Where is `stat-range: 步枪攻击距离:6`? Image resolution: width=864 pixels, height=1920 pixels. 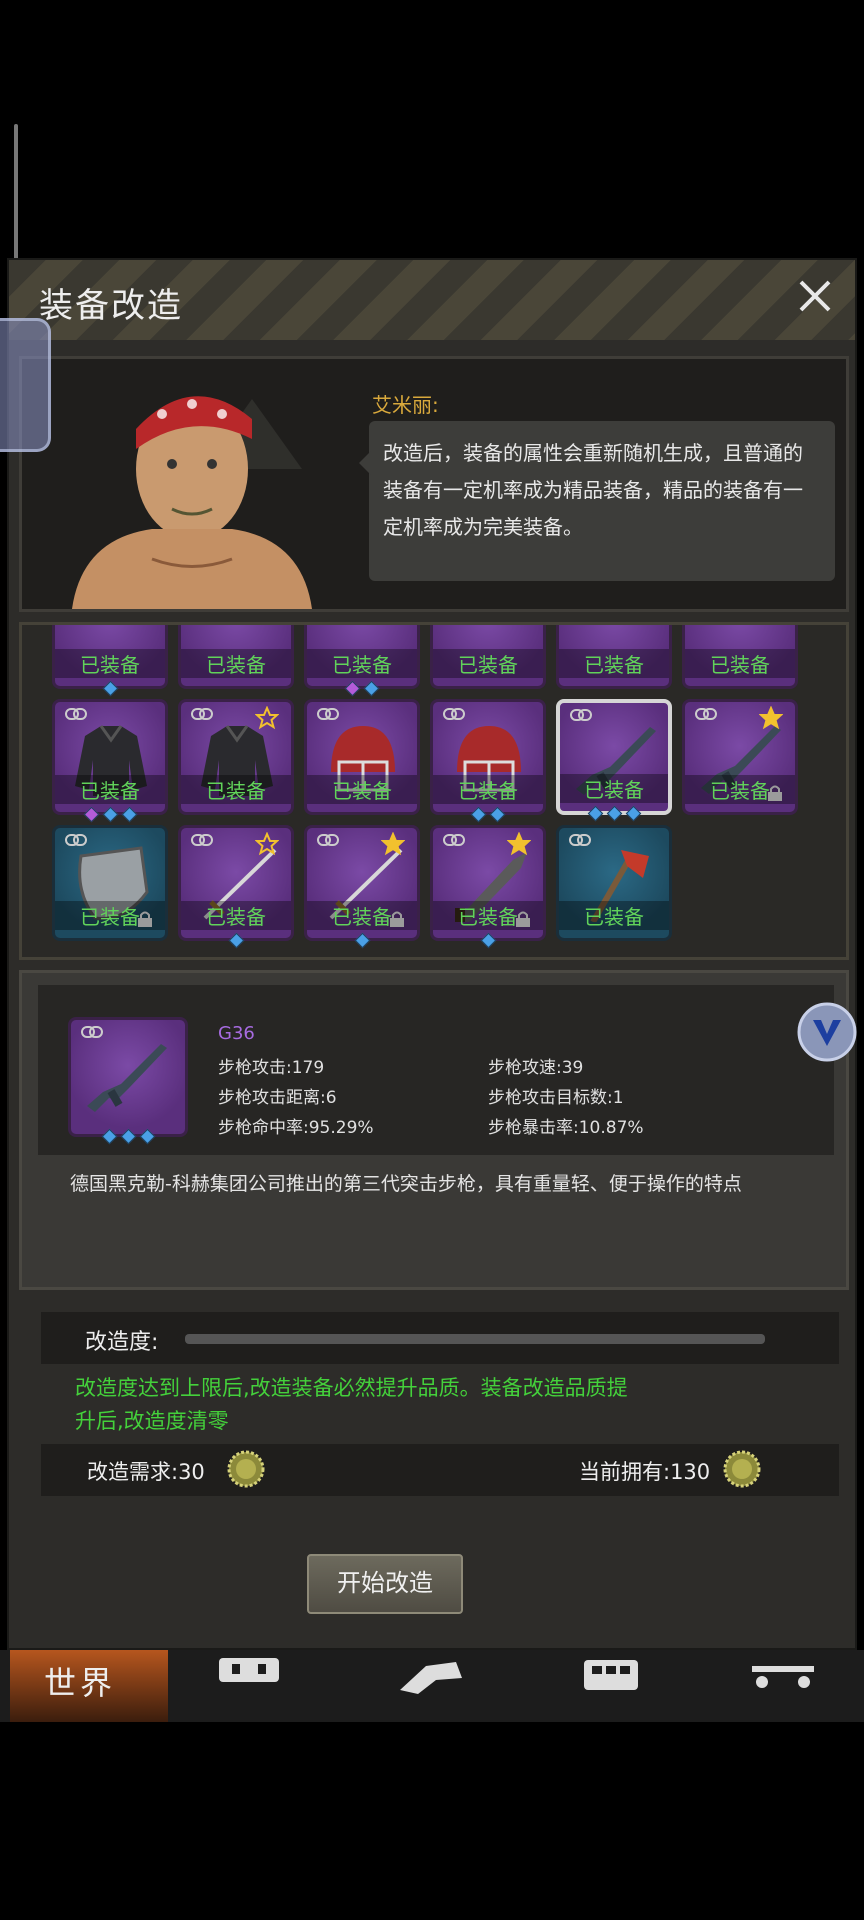 stat-range: 步枪攻击距离:6 is located at coordinates (277, 1098).